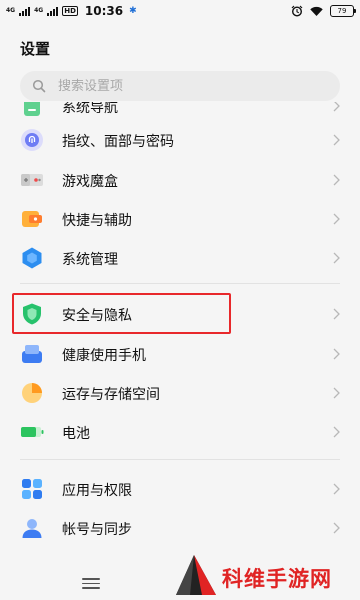 This screenshot has height=600, width=360. What do you see at coordinates (90, 182) in the screenshot?
I see `settings-item-label: 游戏魔盒` at bounding box center [90, 182].